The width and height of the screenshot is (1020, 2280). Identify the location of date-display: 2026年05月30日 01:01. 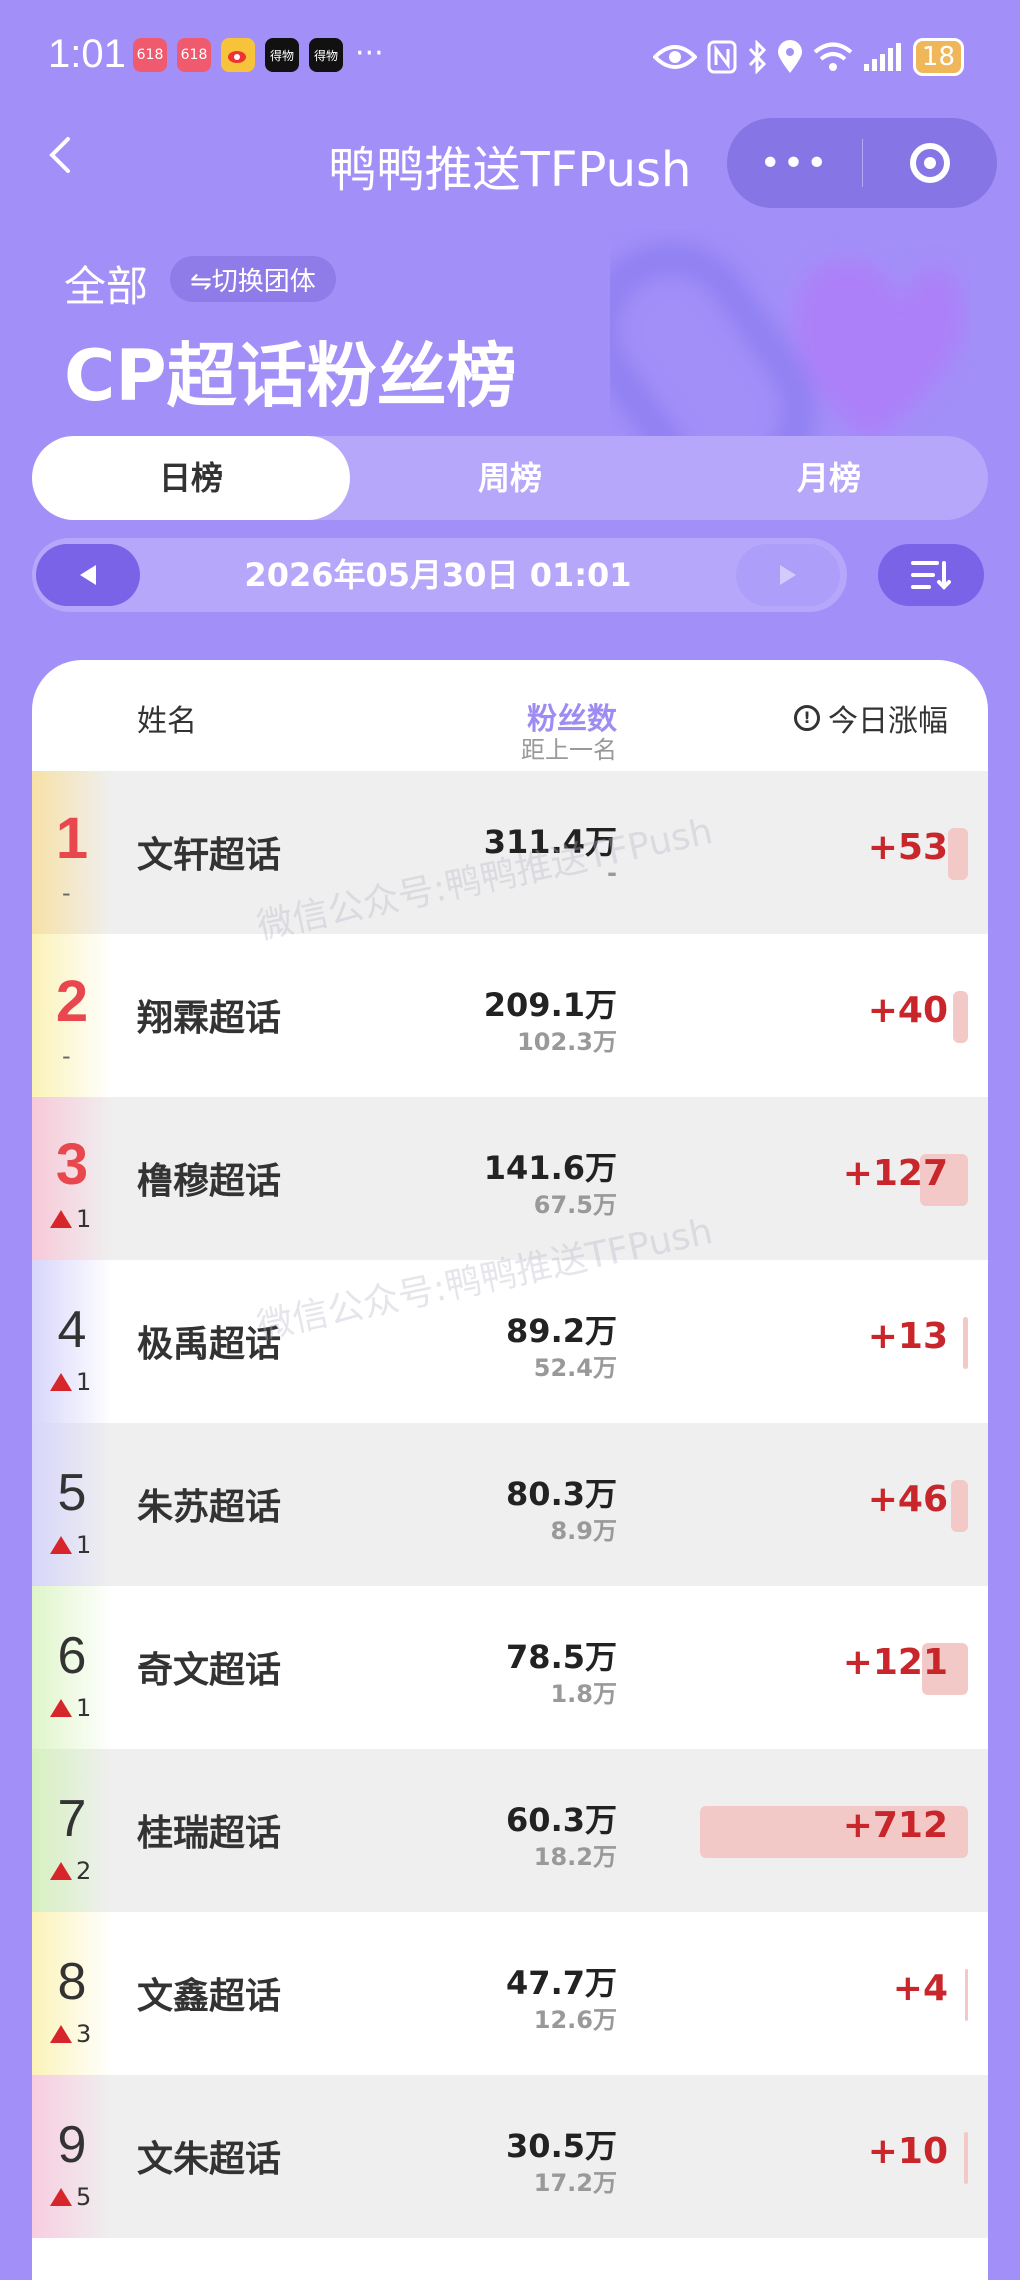
(438, 575).